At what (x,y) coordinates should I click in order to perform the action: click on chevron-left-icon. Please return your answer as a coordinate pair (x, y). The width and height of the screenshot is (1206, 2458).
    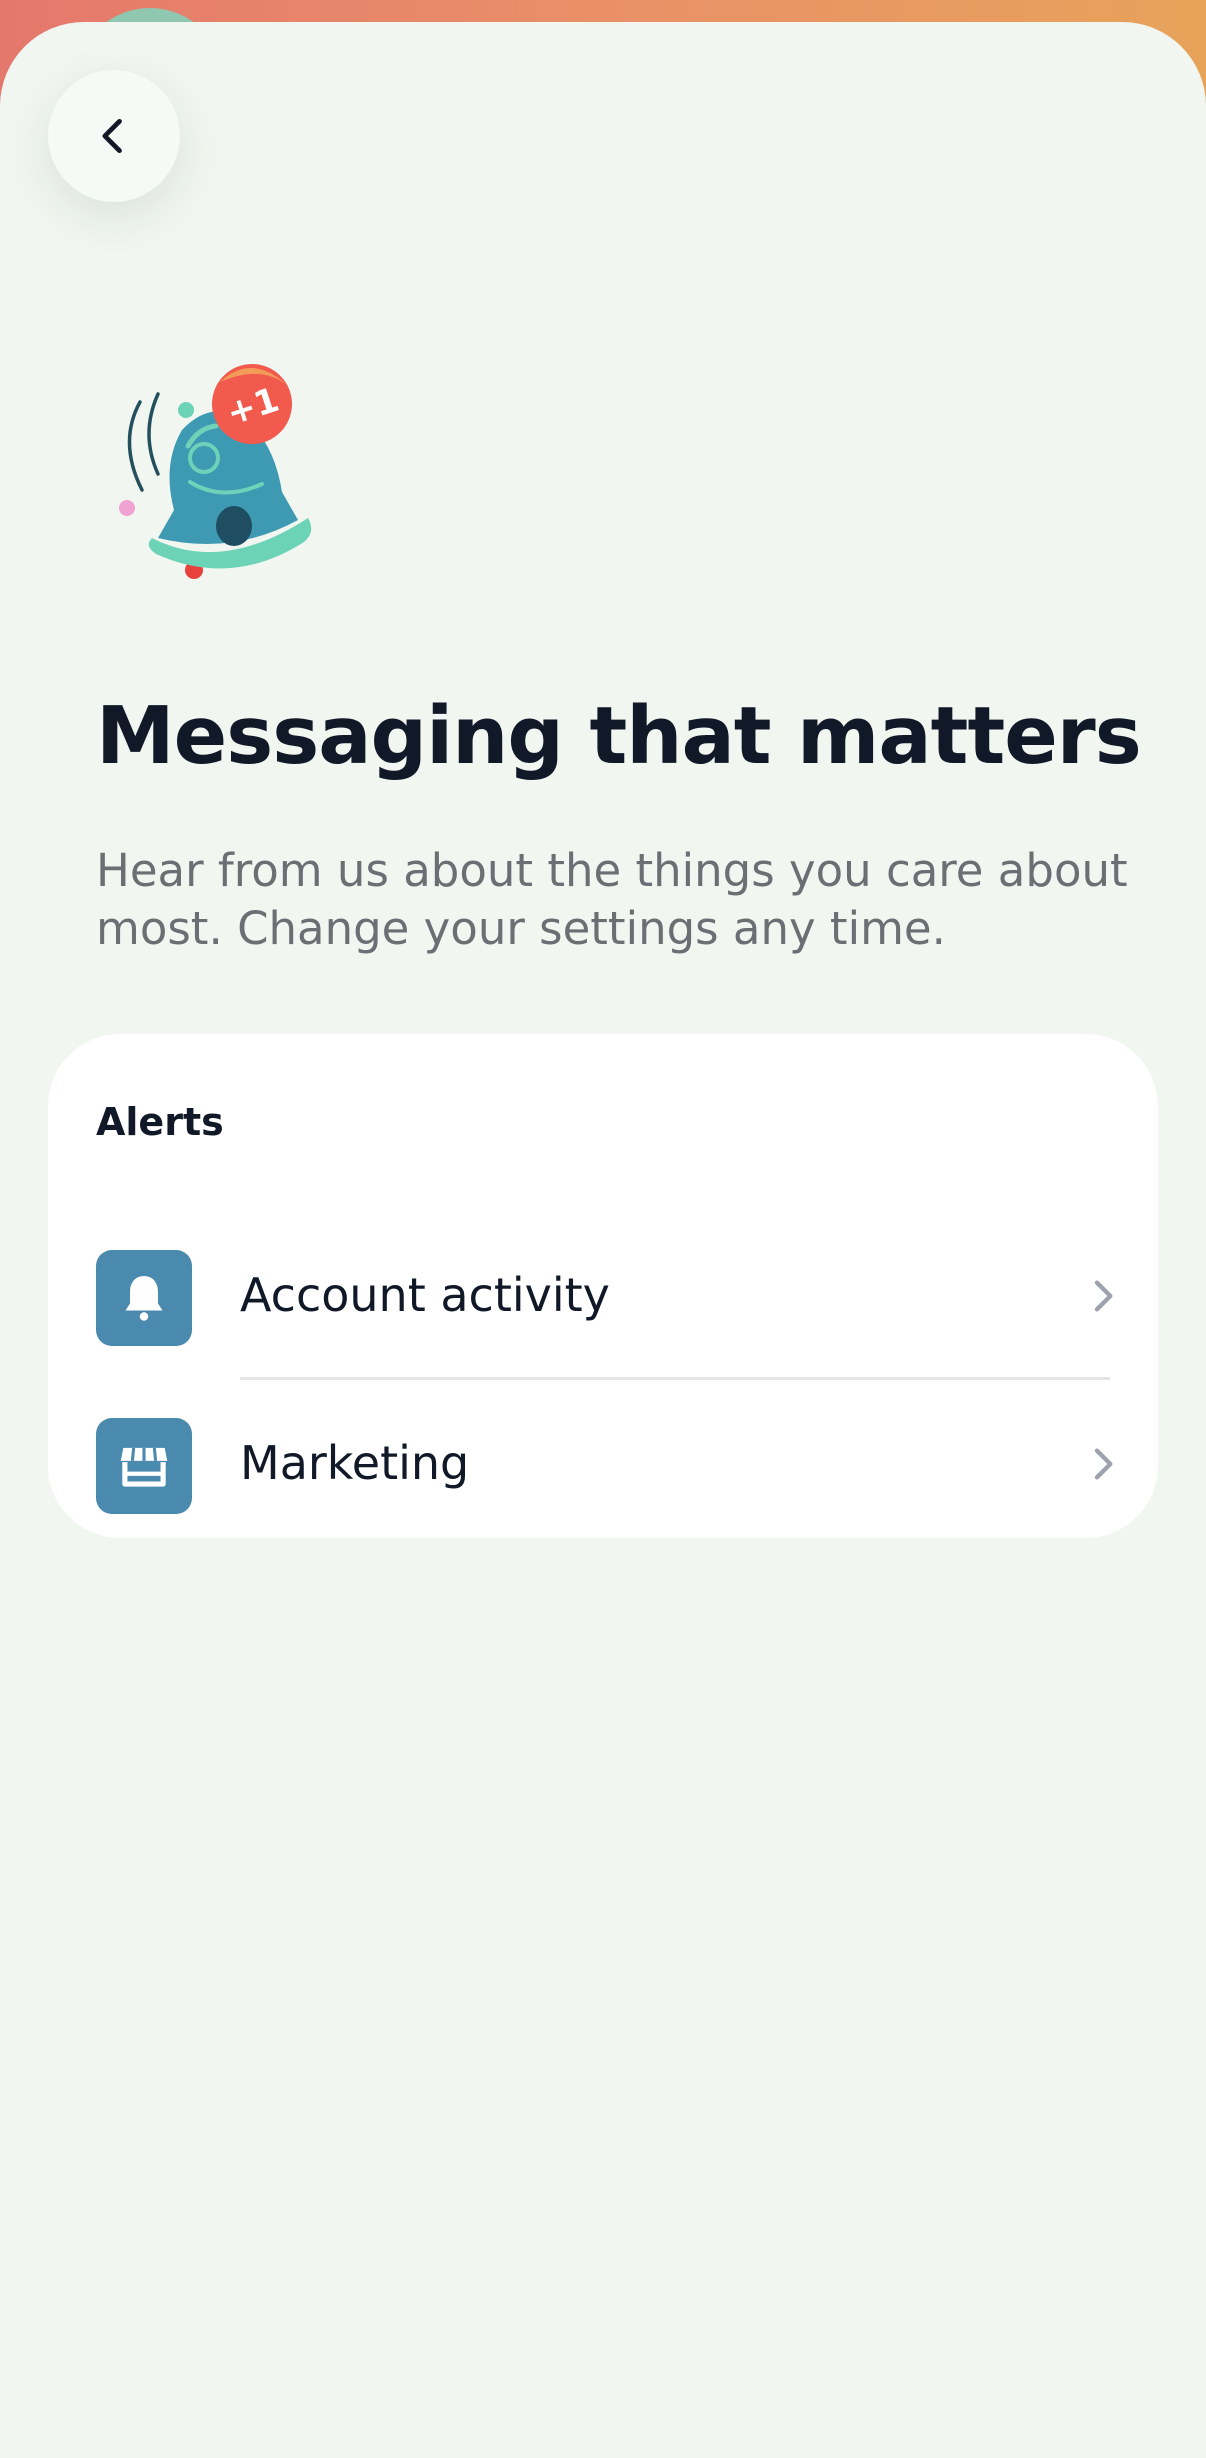
    Looking at the image, I should click on (112, 136).